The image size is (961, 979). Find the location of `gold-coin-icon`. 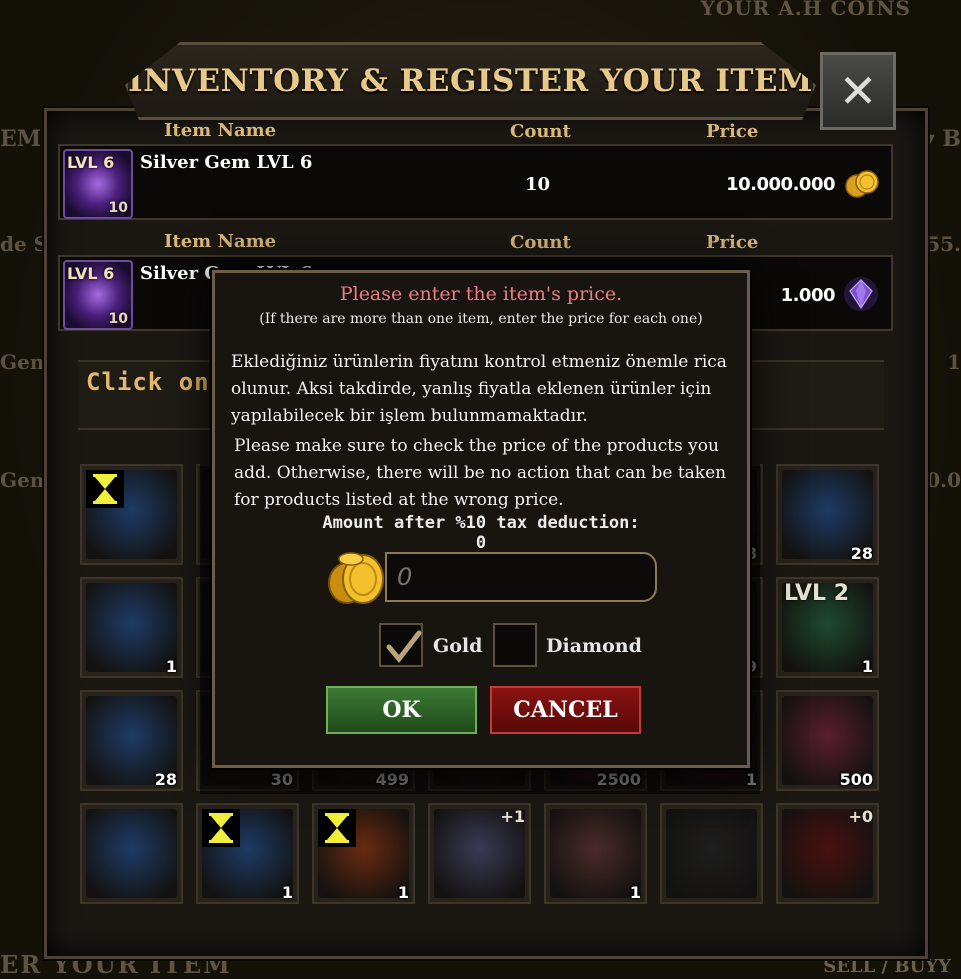

gold-coin-icon is located at coordinates (862, 184).